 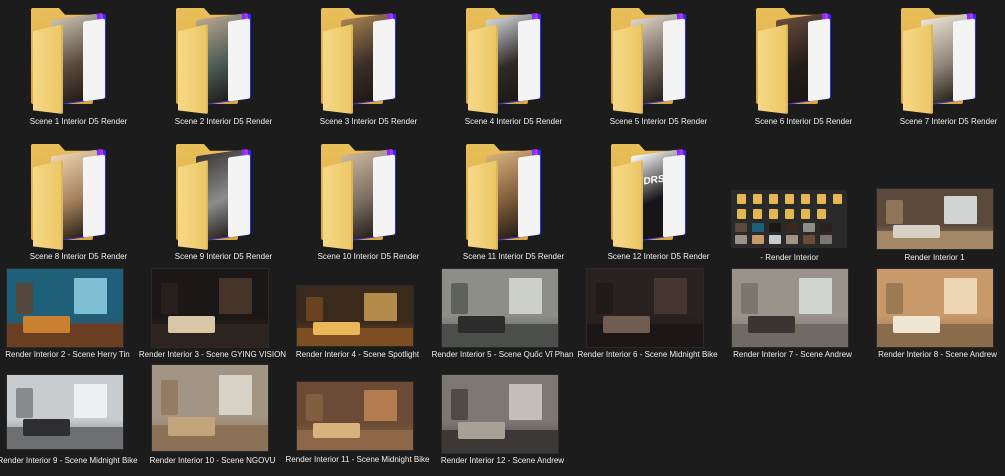 I want to click on file-label: Render Interior 9 - Scene Midnight Bike, so click(x=69, y=460).